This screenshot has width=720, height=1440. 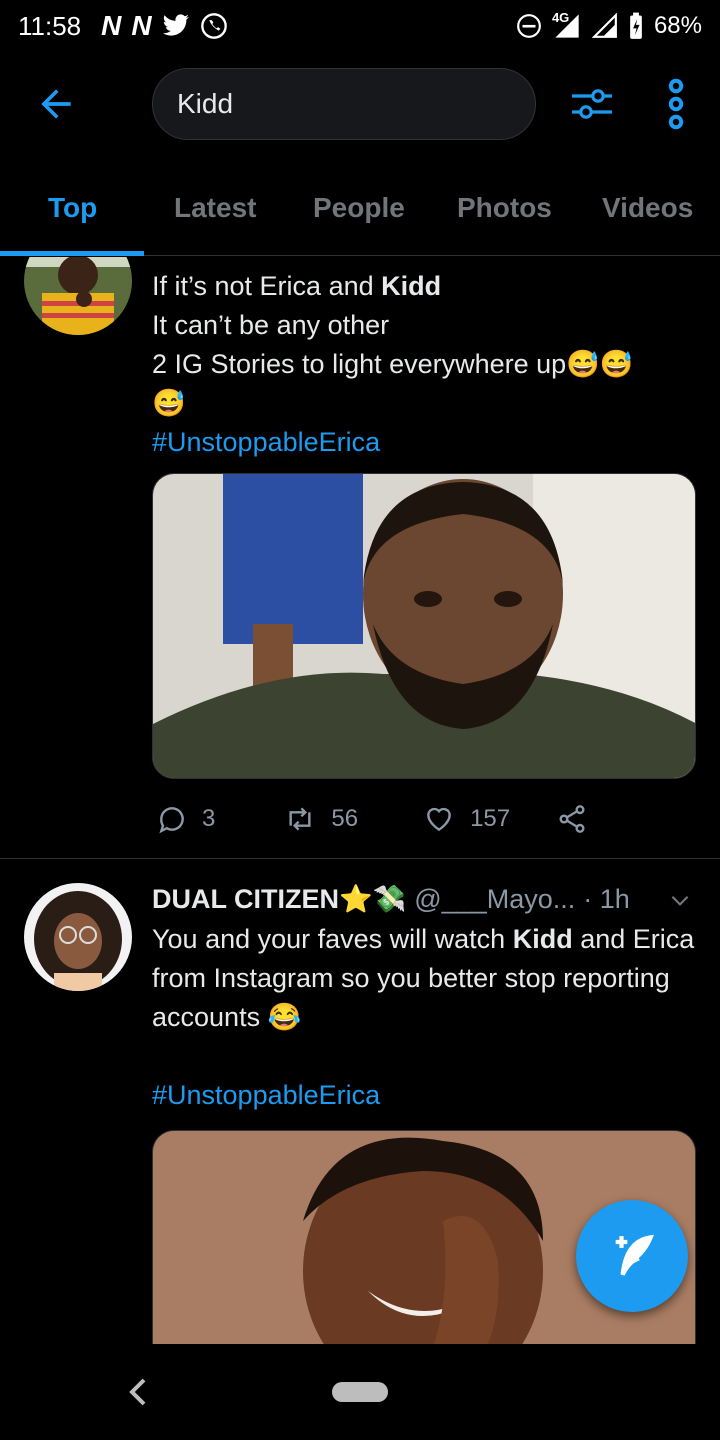 I want to click on status-bar: 11:58 N N 4G 68%, so click(x=360, y=26).